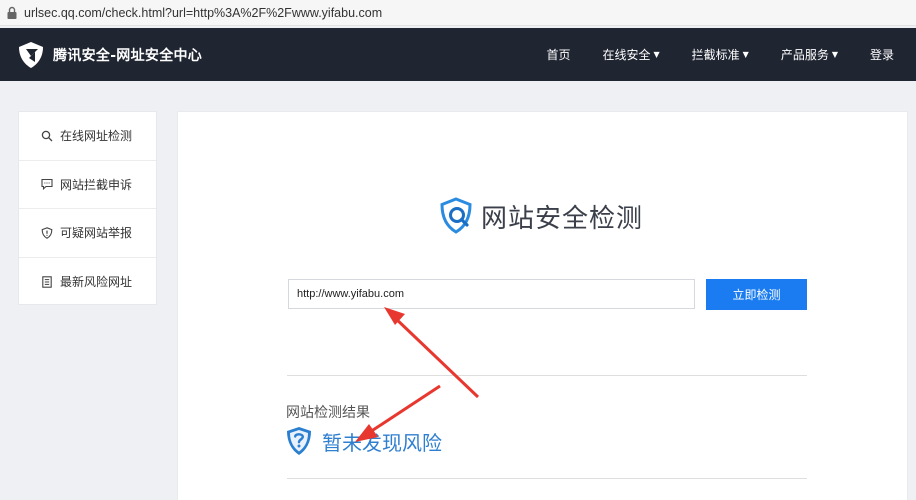 The image size is (916, 500). What do you see at coordinates (31, 54) in the screenshot?
I see `tencent-security-logo-icon` at bounding box center [31, 54].